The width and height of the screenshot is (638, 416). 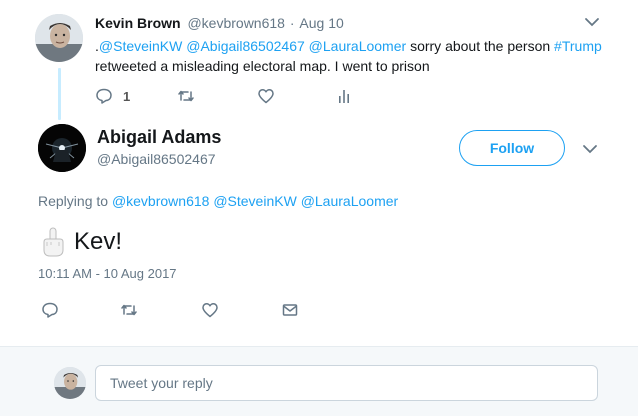 What do you see at coordinates (107, 273) in the screenshot?
I see `tweet-timestamp: 10:11 AM - 10 Aug 2017` at bounding box center [107, 273].